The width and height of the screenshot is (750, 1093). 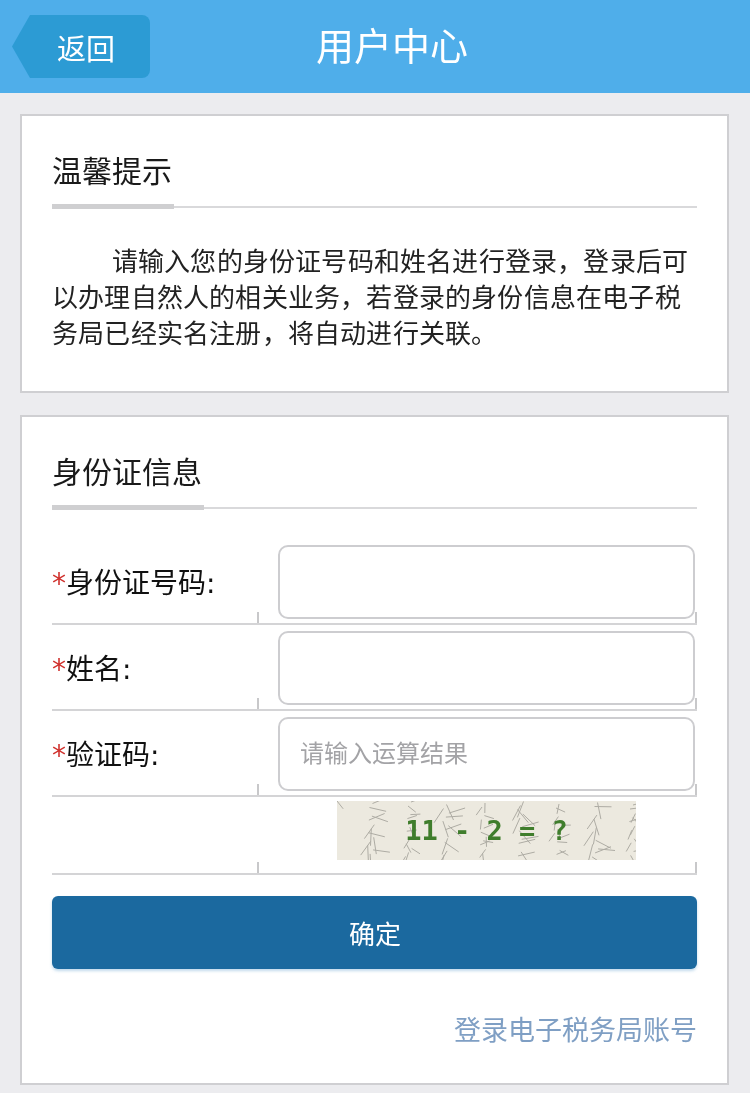 What do you see at coordinates (486, 830) in the screenshot?
I see `captcha-text: 11 - 2 = ?` at bounding box center [486, 830].